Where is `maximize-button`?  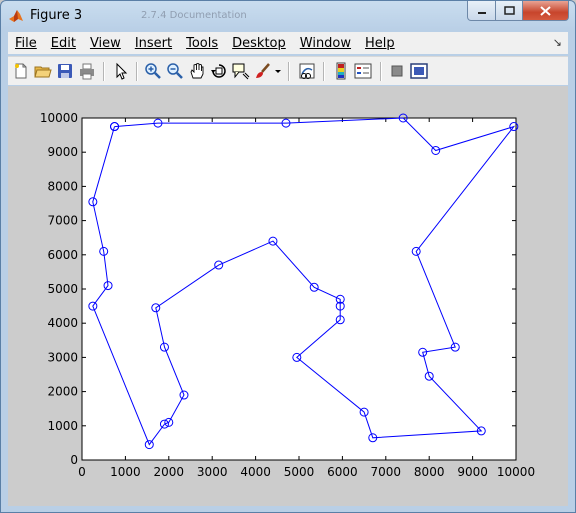 maximize-button is located at coordinates (509, 11).